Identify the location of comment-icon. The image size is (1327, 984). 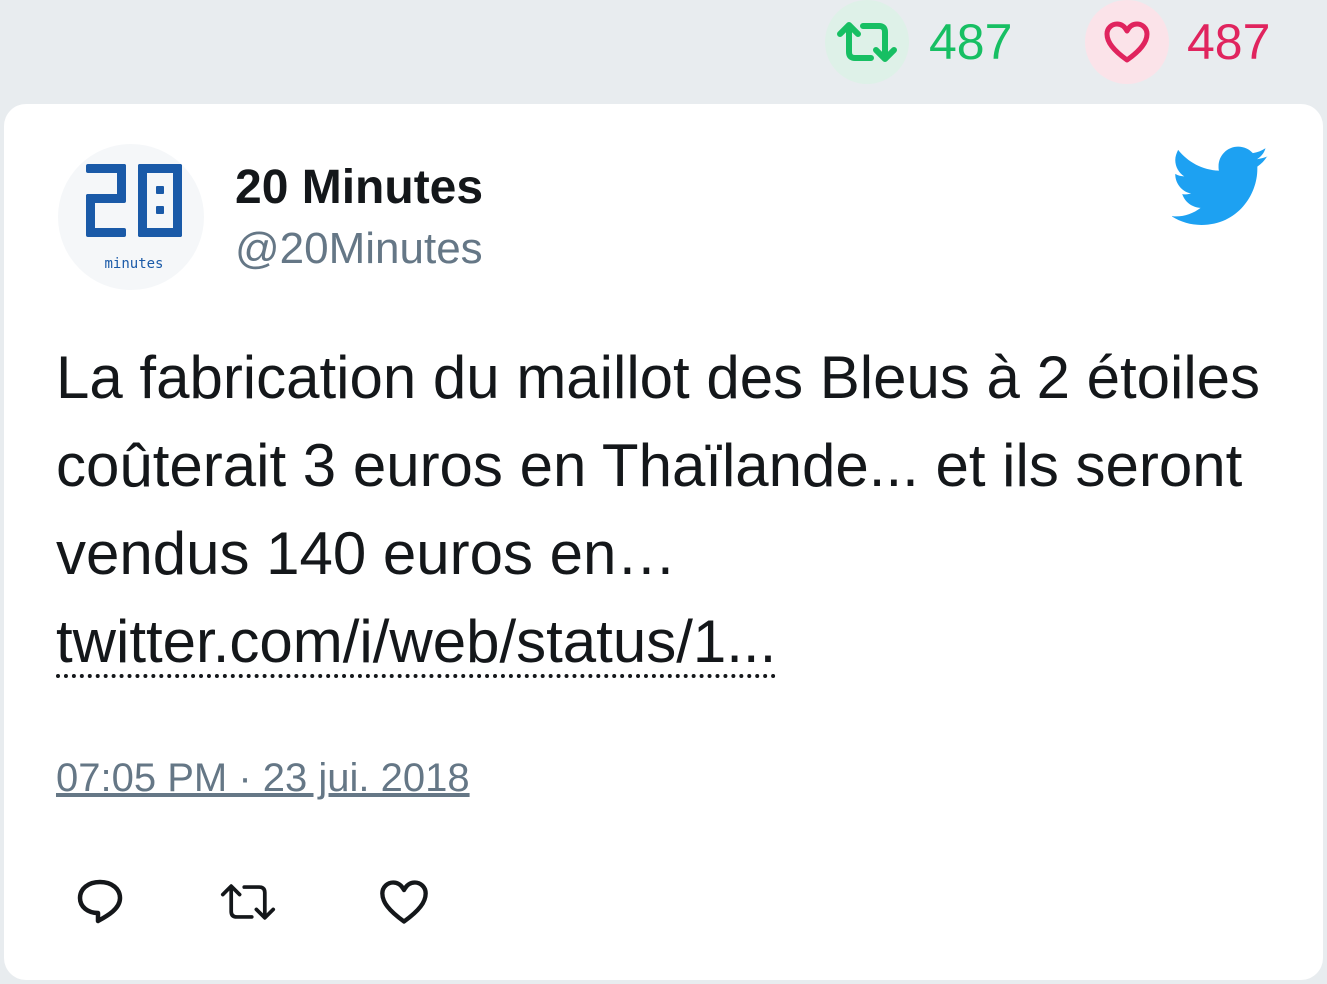
(100, 901).